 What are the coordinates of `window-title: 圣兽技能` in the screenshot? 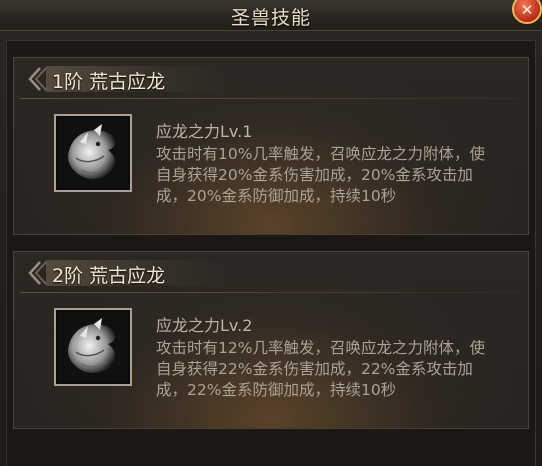 It's located at (270, 18).